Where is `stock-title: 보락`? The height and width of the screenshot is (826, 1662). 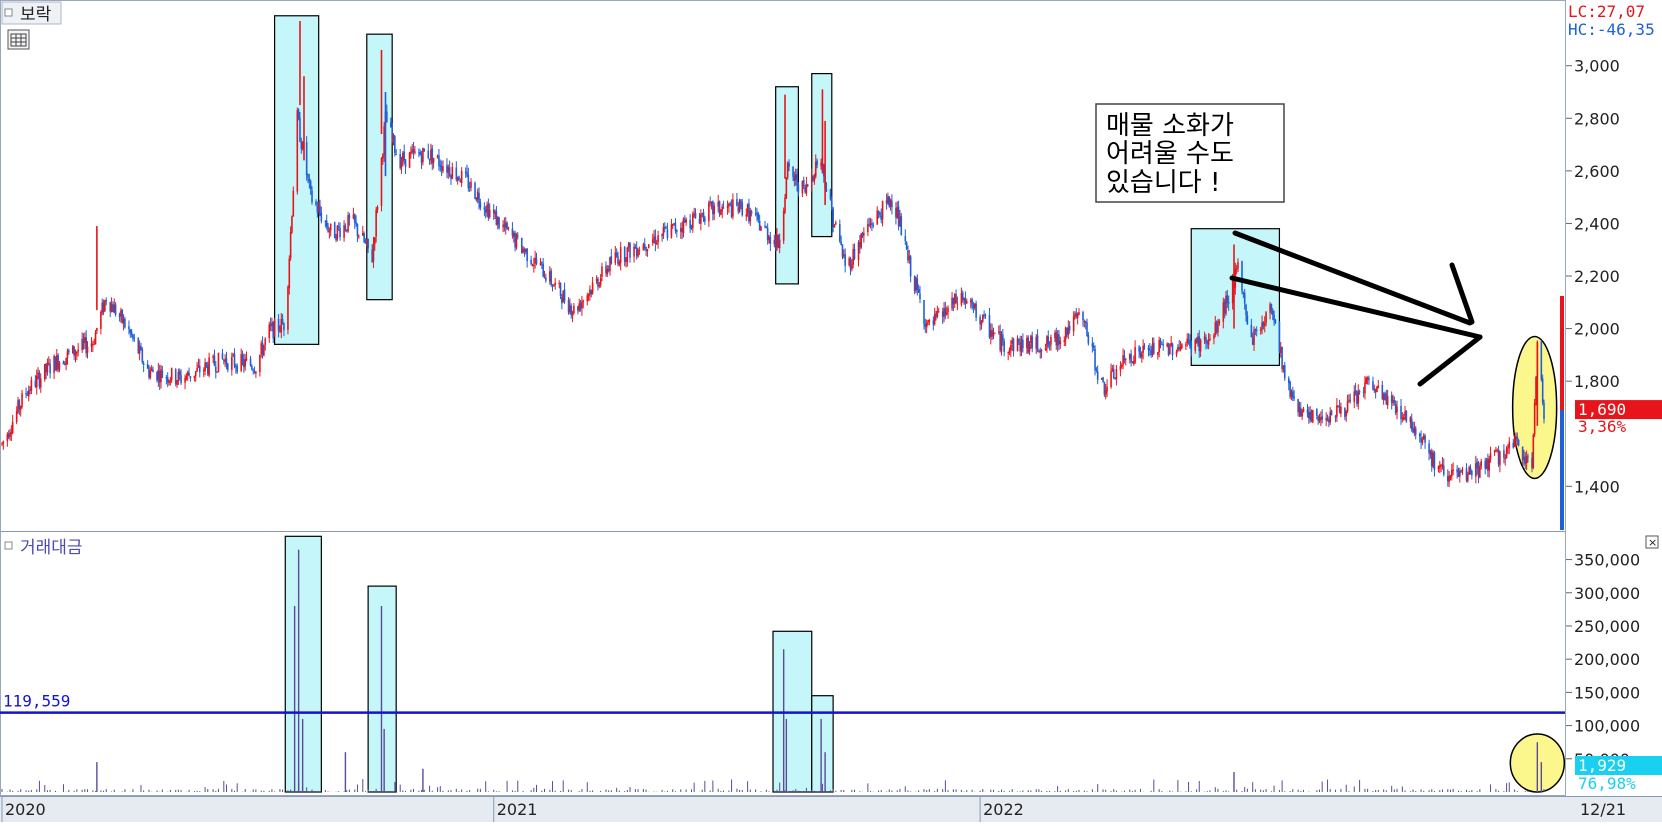 stock-title: 보락 is located at coordinates (31, 13).